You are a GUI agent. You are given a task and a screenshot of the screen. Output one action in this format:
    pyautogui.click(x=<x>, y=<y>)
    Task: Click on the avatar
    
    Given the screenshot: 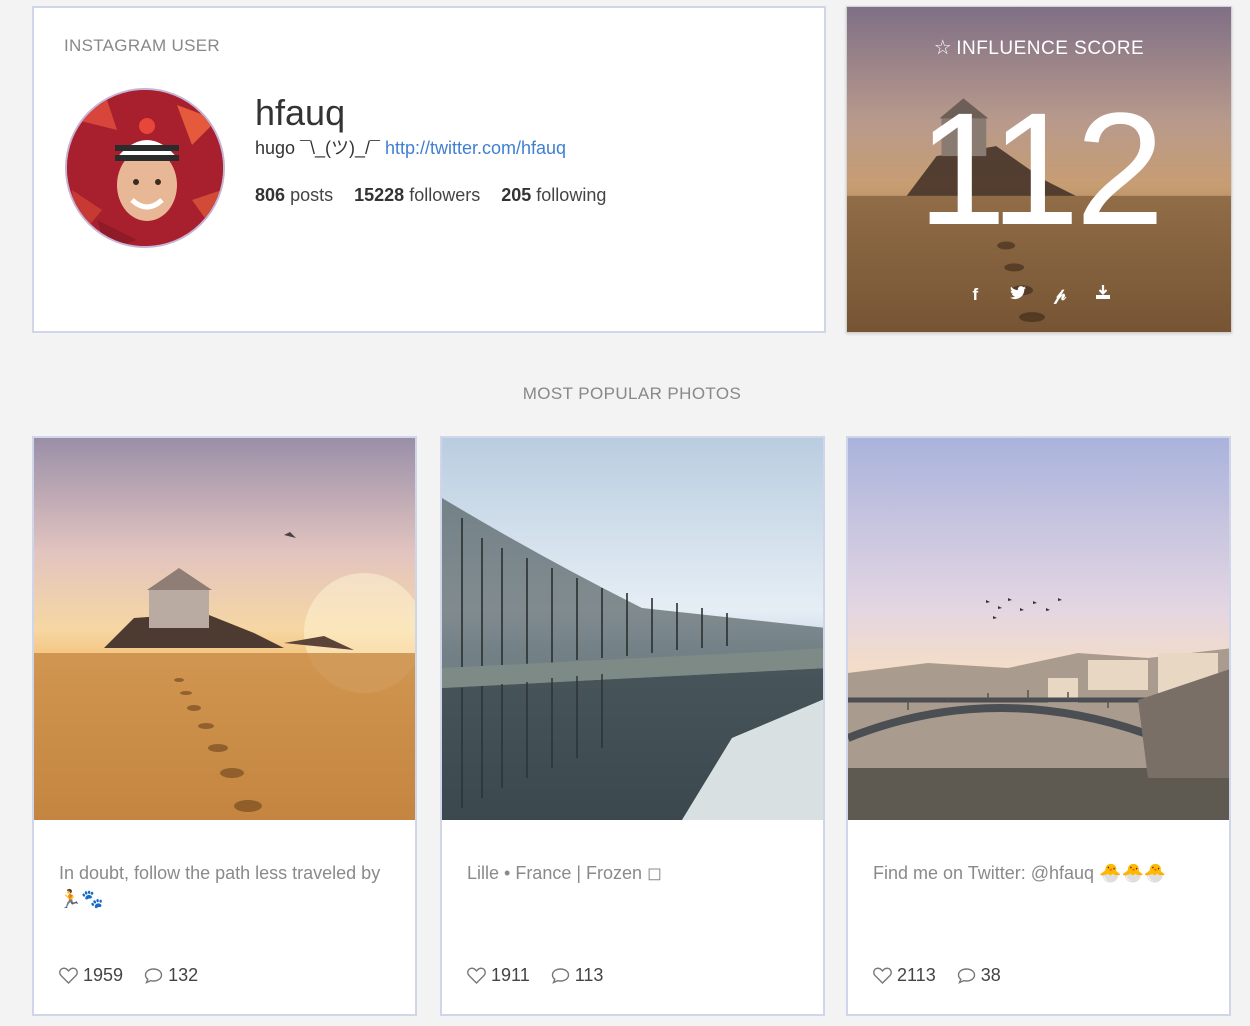 What is the action you would take?
    pyautogui.click(x=145, y=168)
    